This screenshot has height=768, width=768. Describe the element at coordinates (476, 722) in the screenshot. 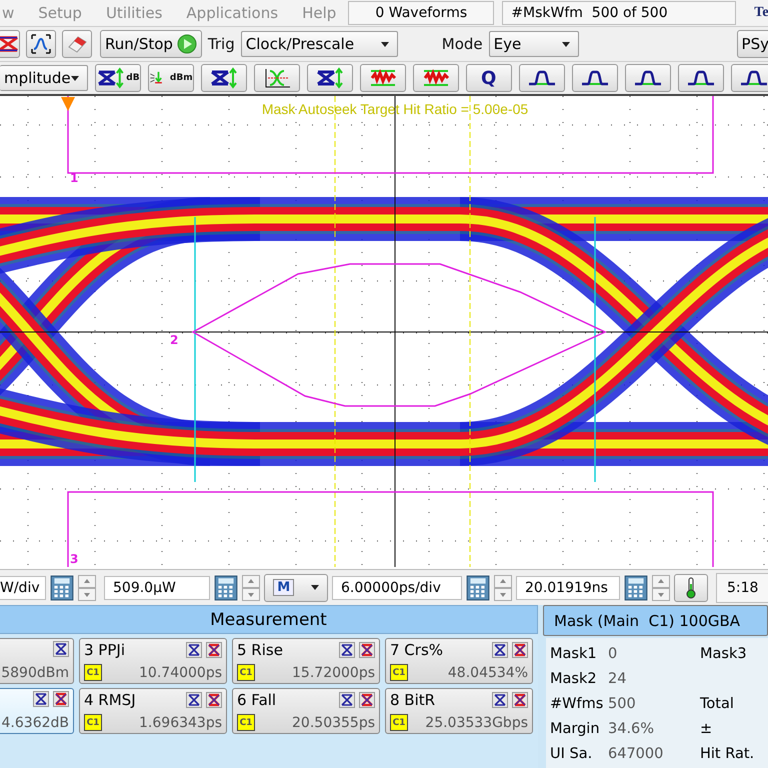

I see `measurement-value: 25.03533Gbps` at that location.